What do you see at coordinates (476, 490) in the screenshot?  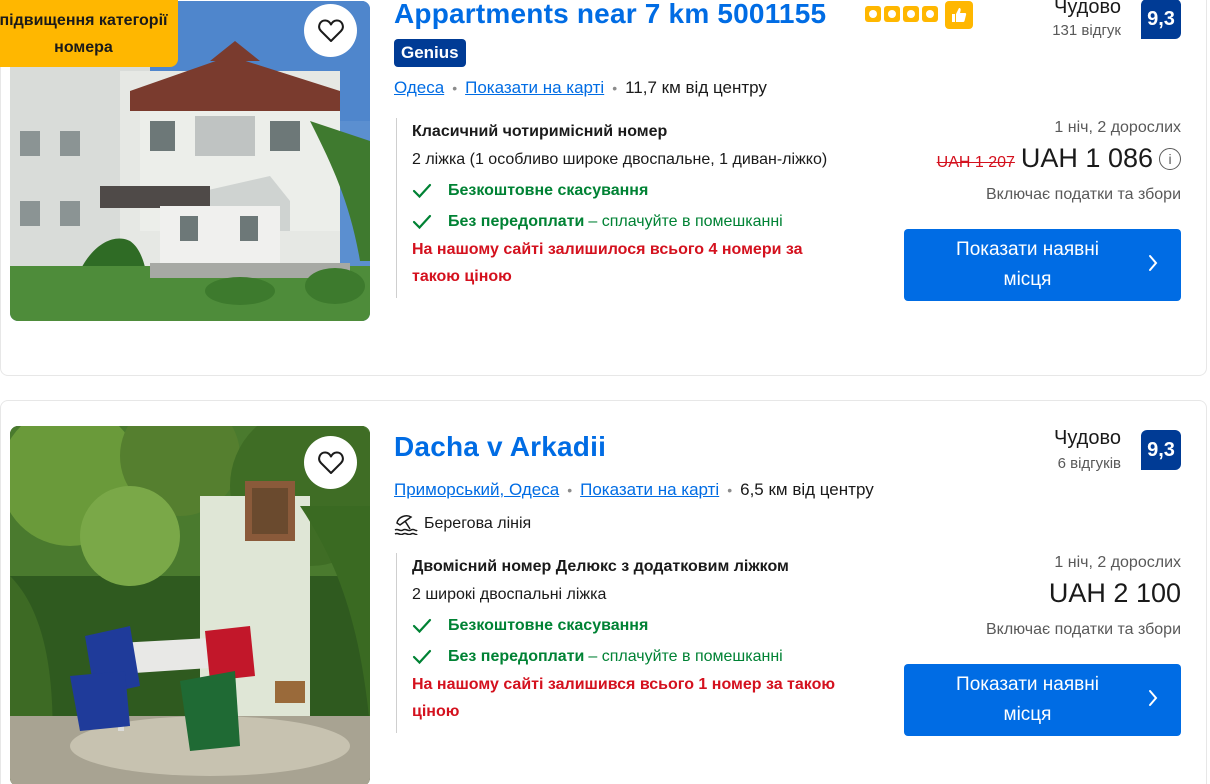 I see `location-link: Приморський, Одеса` at bounding box center [476, 490].